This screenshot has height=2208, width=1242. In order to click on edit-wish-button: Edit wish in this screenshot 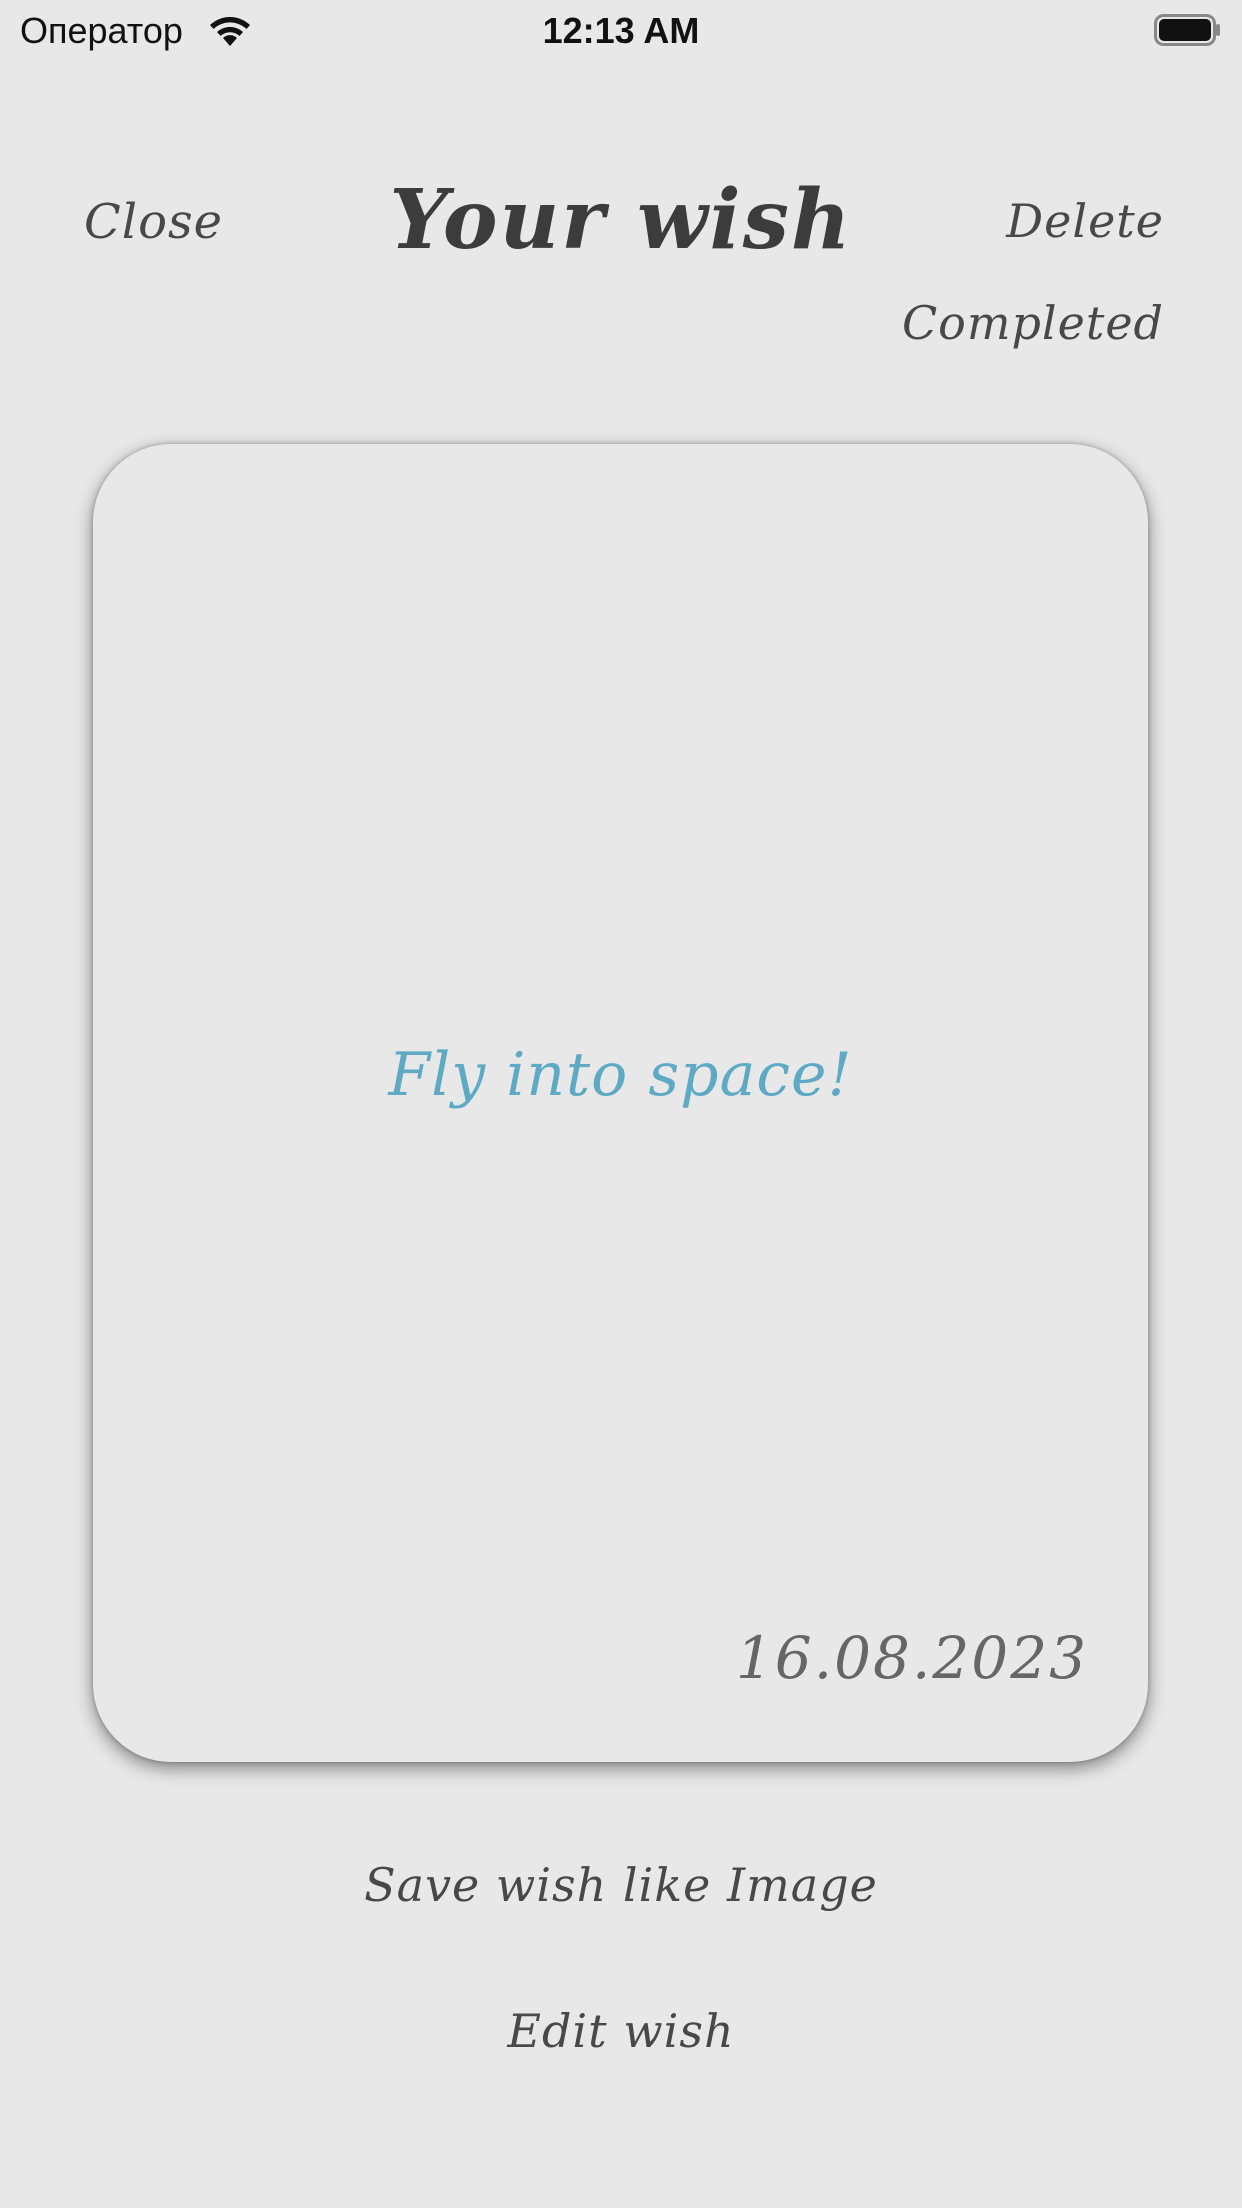, I will do `click(621, 2031)`.